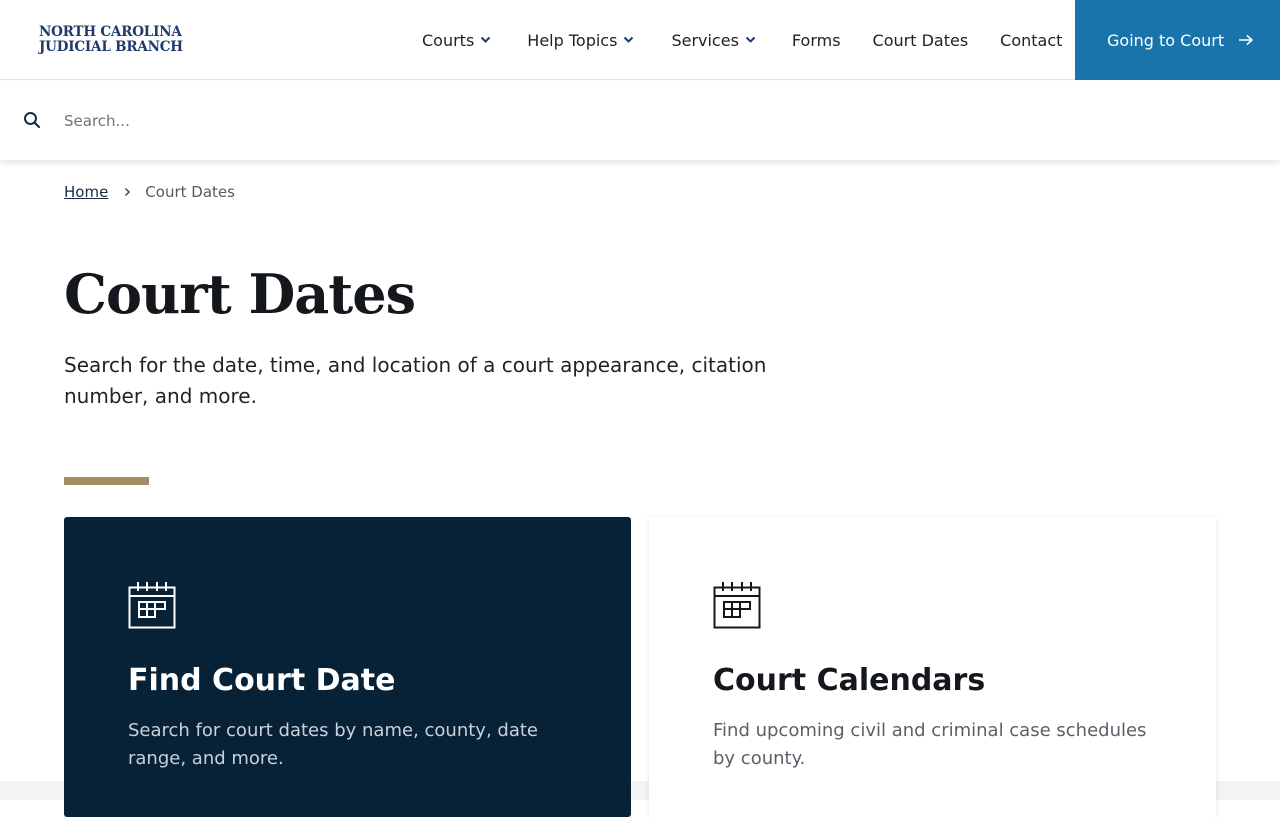  What do you see at coordinates (1166, 40) in the screenshot?
I see `cta-label: Going to Court` at bounding box center [1166, 40].